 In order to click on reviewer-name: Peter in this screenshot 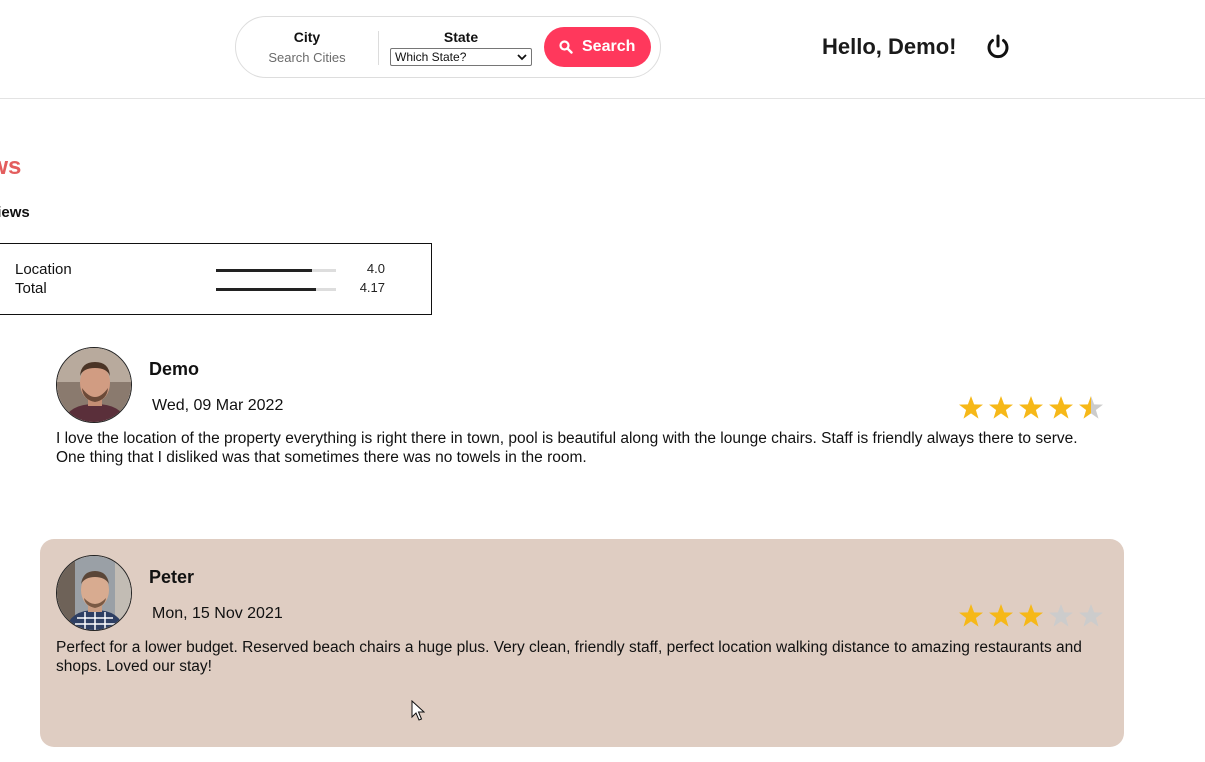, I will do `click(172, 577)`.